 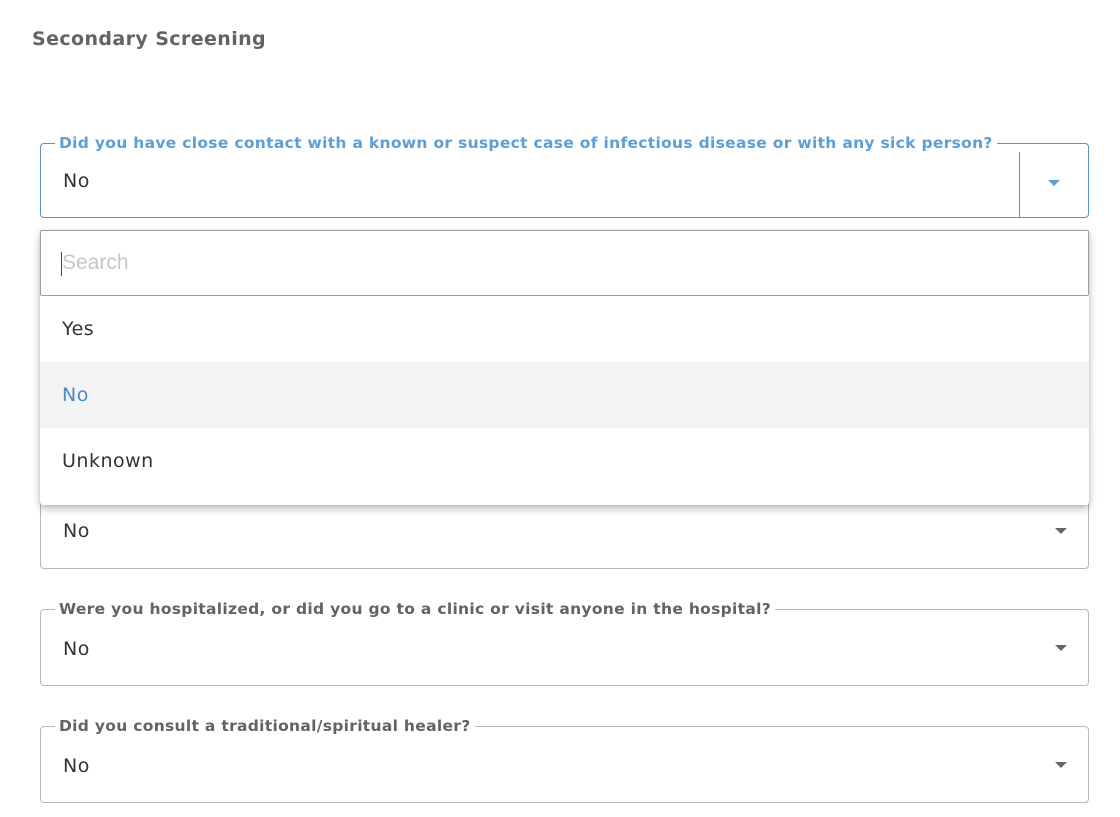 What do you see at coordinates (564, 263) in the screenshot?
I see `search-input` at bounding box center [564, 263].